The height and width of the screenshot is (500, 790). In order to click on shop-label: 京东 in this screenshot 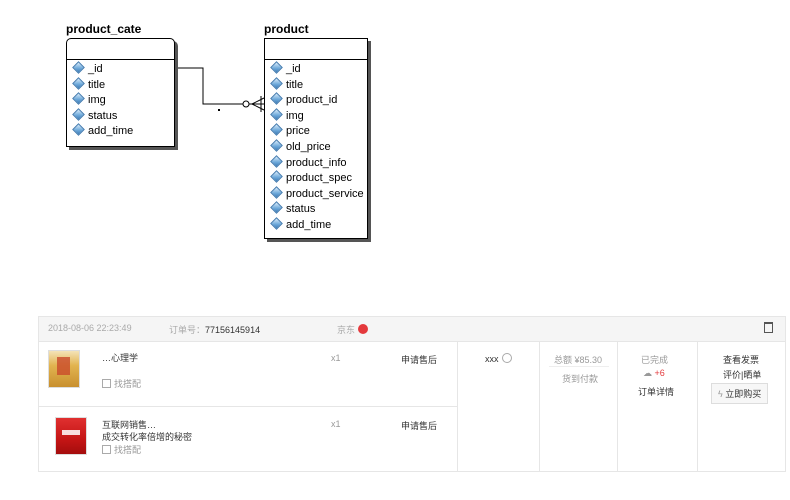, I will do `click(346, 330)`.